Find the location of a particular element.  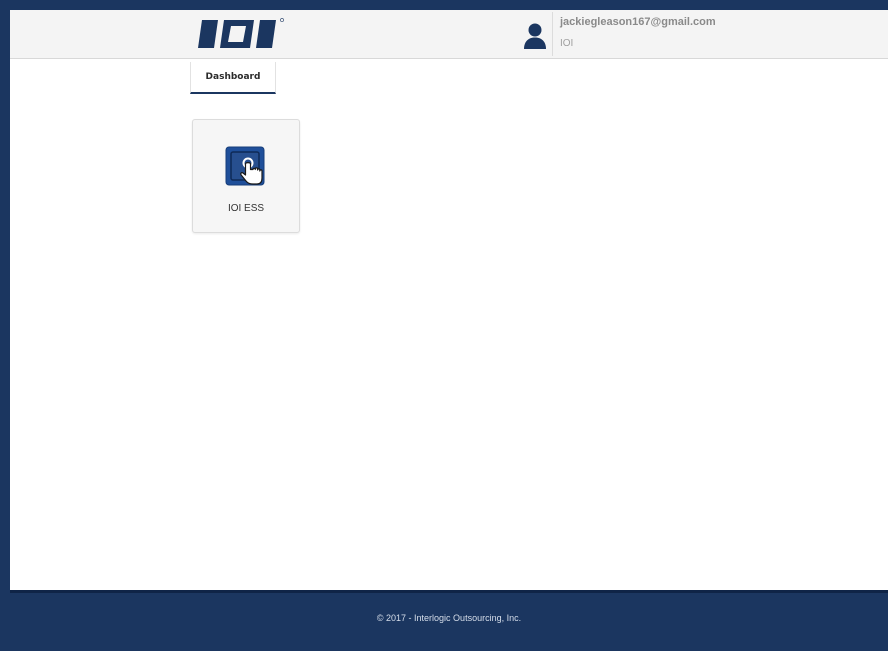

app-tile-ioi-ess: IOI ESS is located at coordinates (246, 176).